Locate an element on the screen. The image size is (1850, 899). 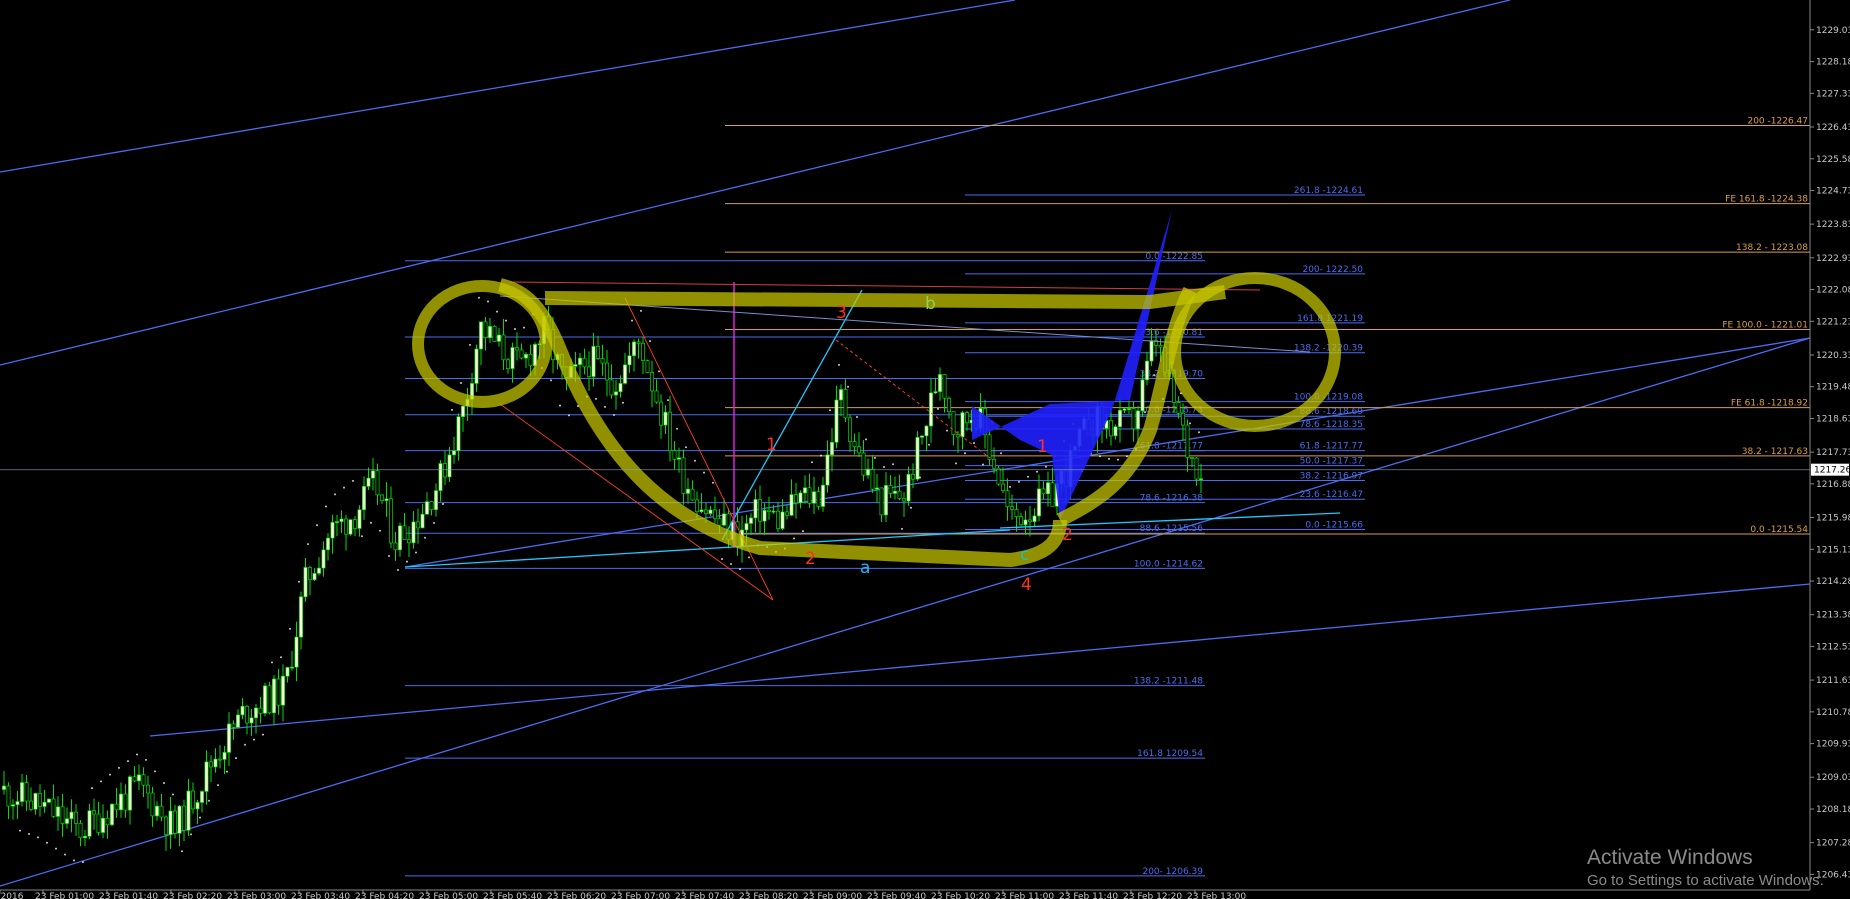
price-tick-label: 1210.78 is located at coordinates (1833, 713).